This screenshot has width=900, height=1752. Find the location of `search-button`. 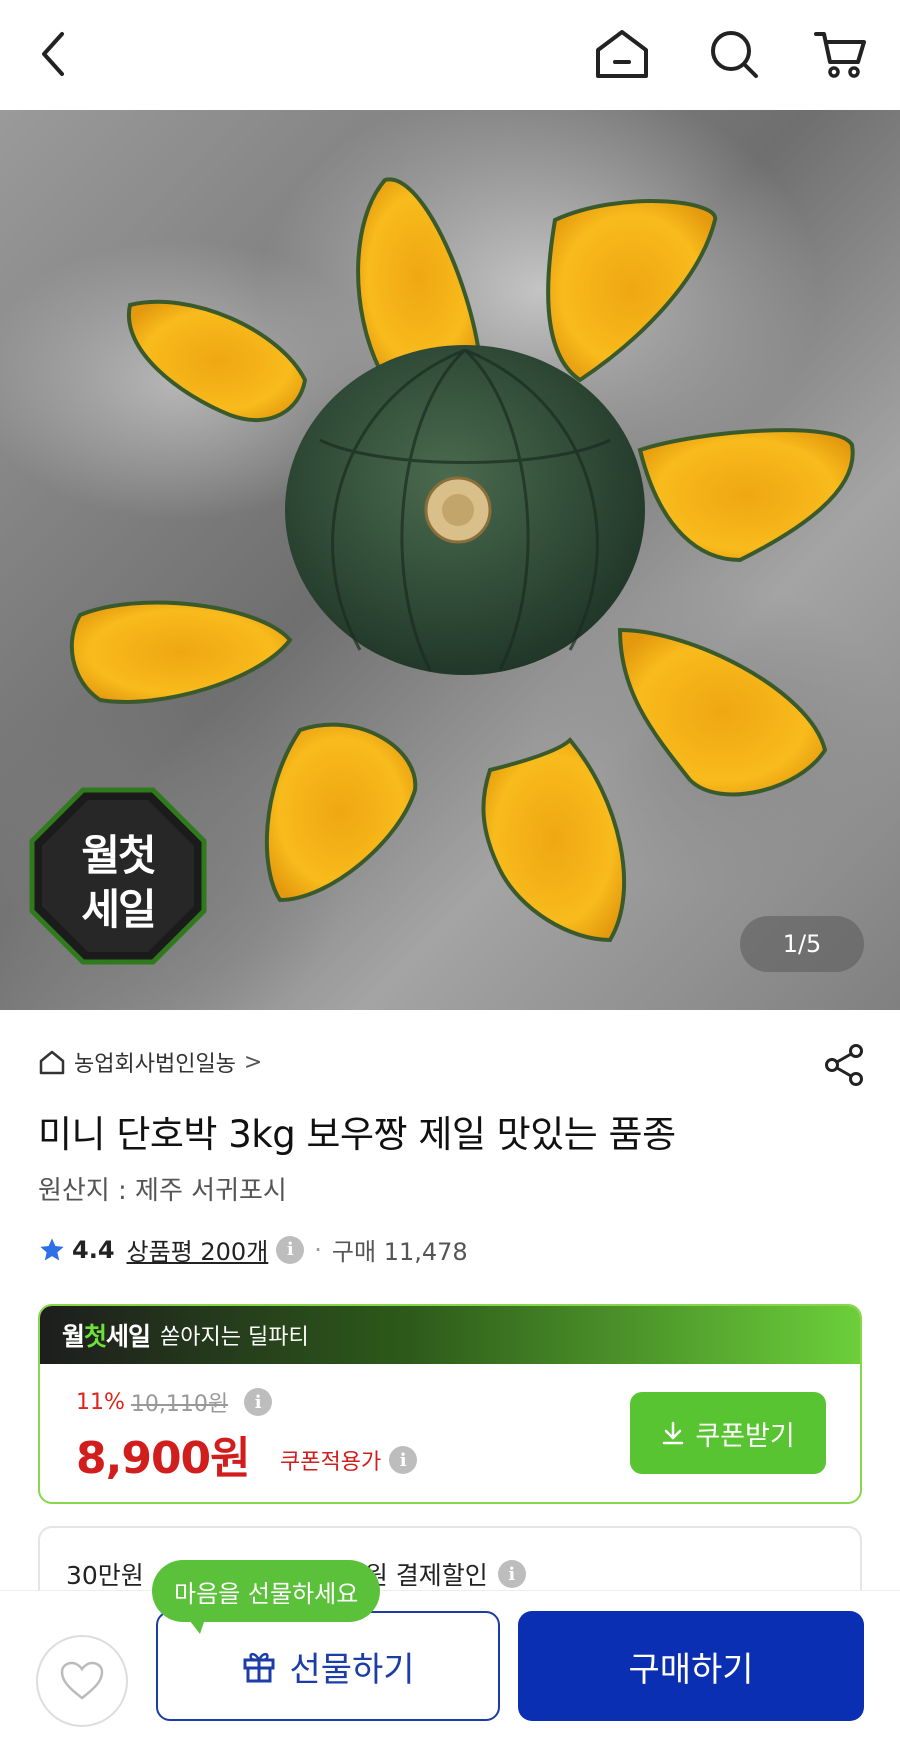

search-button is located at coordinates (734, 54).